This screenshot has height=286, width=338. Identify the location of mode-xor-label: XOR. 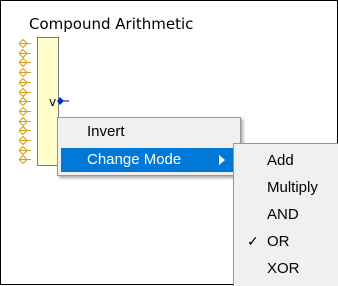
(283, 268).